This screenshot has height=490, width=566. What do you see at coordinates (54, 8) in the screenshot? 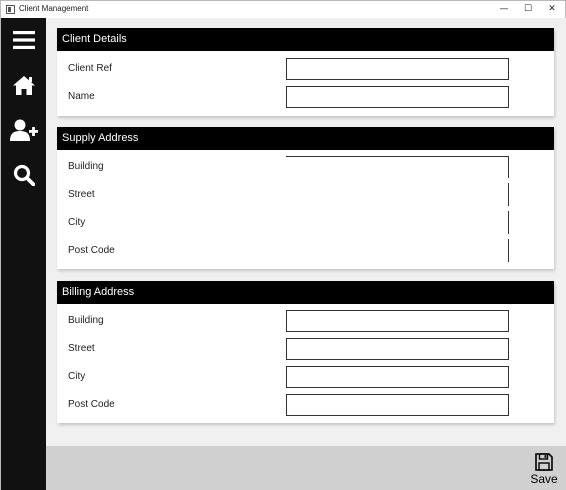
I see `window-title: Client Management` at bounding box center [54, 8].